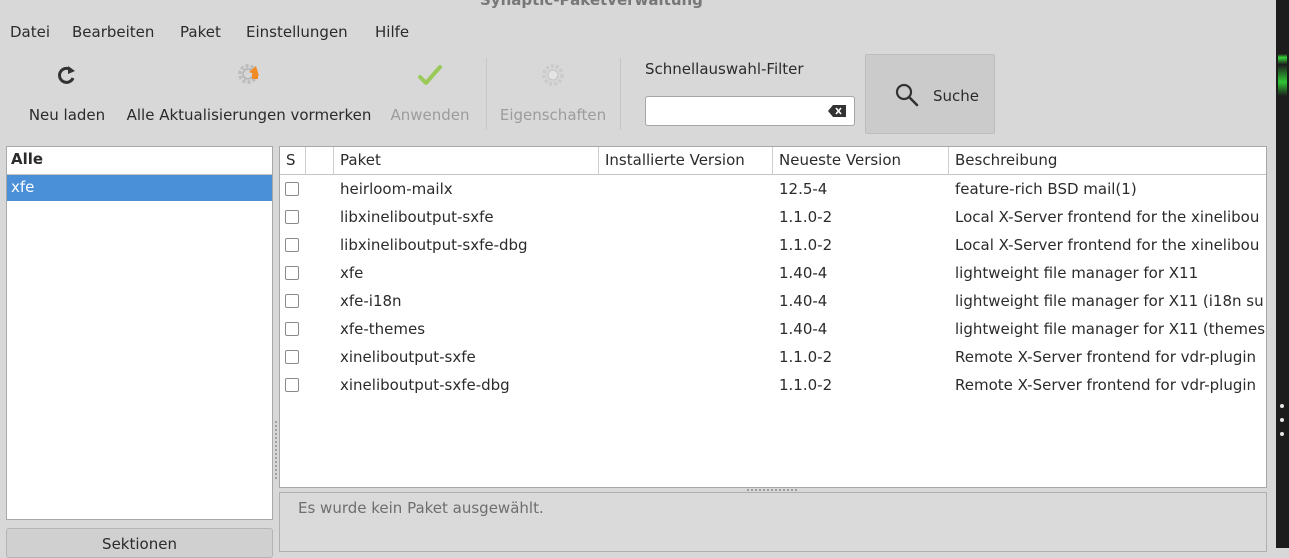 The height and width of the screenshot is (558, 1289). What do you see at coordinates (553, 115) in the screenshot?
I see `properties-label: Eigenschaften` at bounding box center [553, 115].